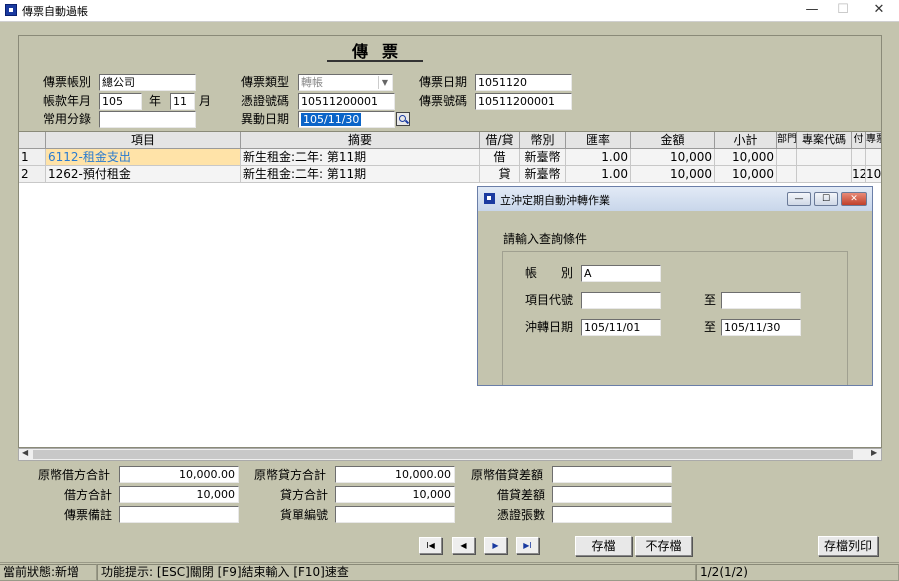 Image resolution: width=899 pixels, height=581 pixels. Describe the element at coordinates (859, 140) in the screenshot. I see `grid-header-pay: 付` at that location.